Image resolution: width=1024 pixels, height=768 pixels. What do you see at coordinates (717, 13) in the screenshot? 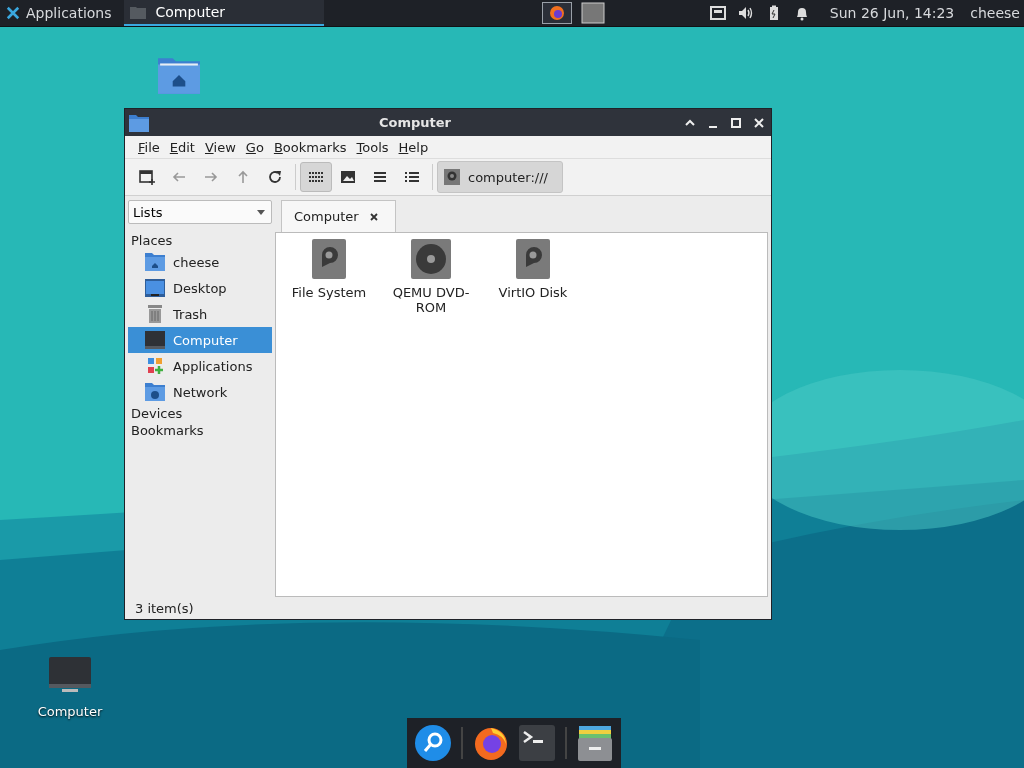
I see `network-icon` at bounding box center [717, 13].